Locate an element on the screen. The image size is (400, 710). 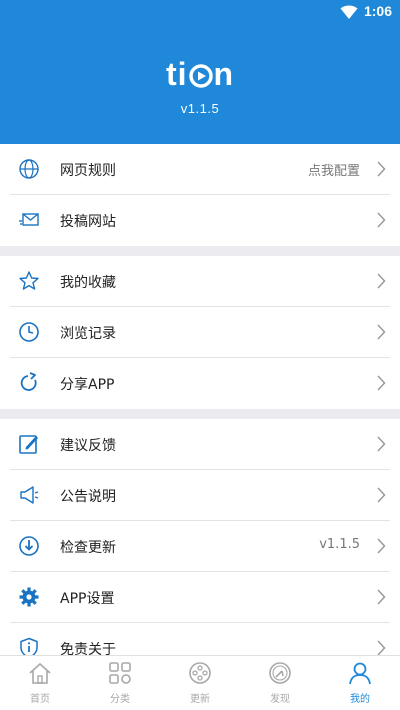
megaphone-icon is located at coordinates (29, 495).